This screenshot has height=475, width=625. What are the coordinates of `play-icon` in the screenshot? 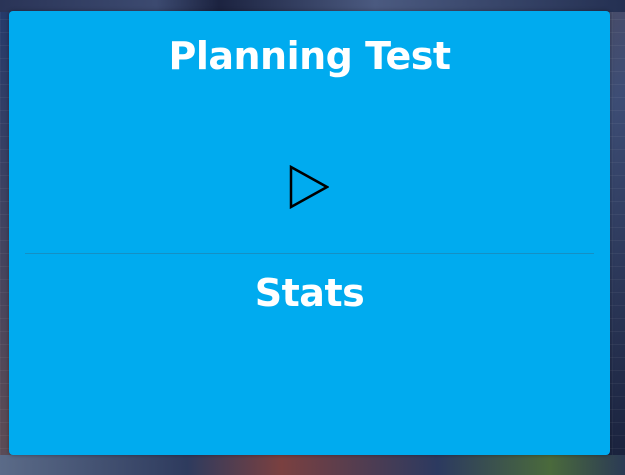 It's located at (309, 187).